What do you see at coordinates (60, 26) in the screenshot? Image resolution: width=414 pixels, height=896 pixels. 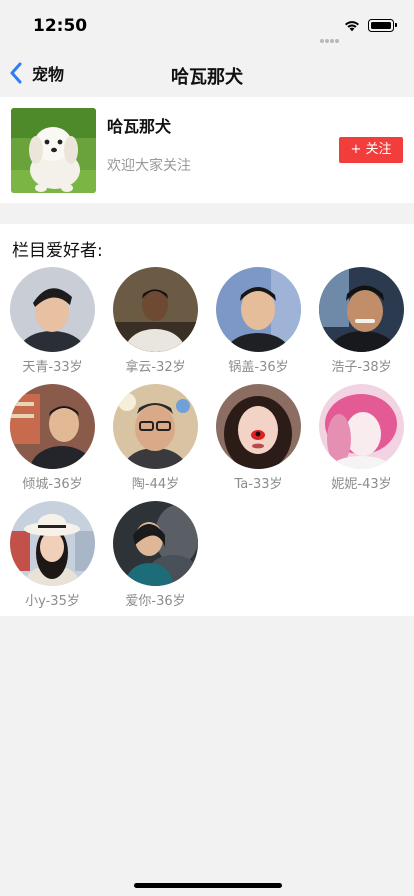 I see `status-time: 12:50` at bounding box center [60, 26].